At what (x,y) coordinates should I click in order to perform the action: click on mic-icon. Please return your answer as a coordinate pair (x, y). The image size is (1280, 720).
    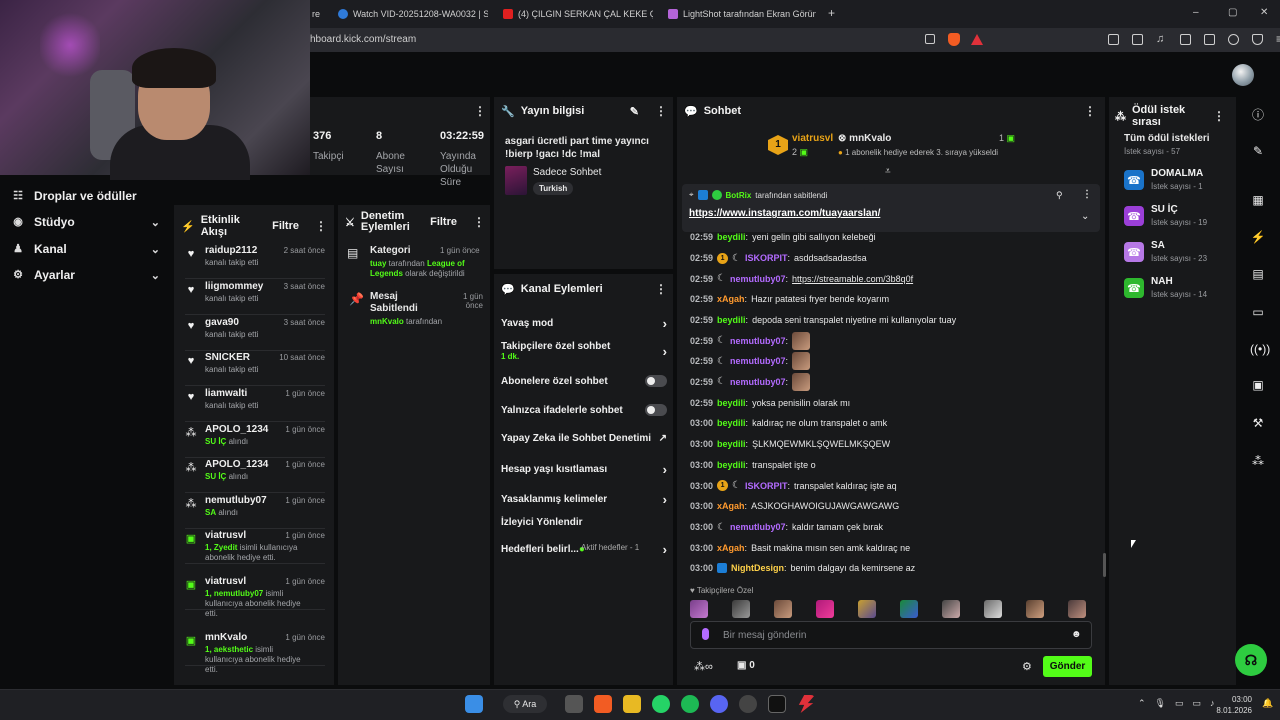
    Looking at the image, I should click on (705, 634).